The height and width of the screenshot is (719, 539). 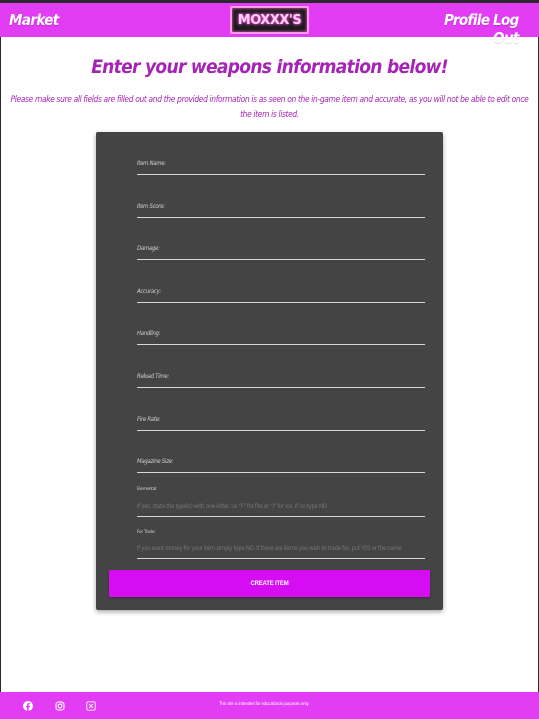 I want to click on item-score-field: Item Score:, so click(x=281, y=206).